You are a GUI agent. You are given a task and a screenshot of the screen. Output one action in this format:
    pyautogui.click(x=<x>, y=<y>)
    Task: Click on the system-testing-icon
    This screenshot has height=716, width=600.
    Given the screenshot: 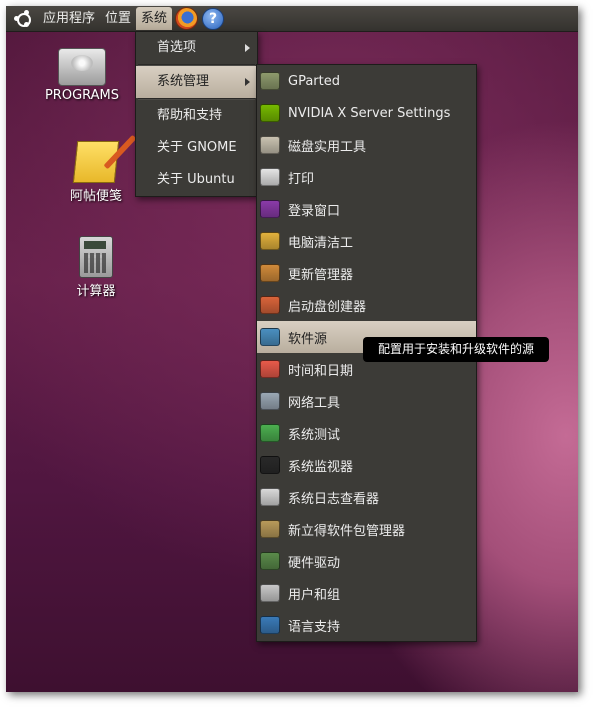 What is the action you would take?
    pyautogui.click(x=270, y=433)
    